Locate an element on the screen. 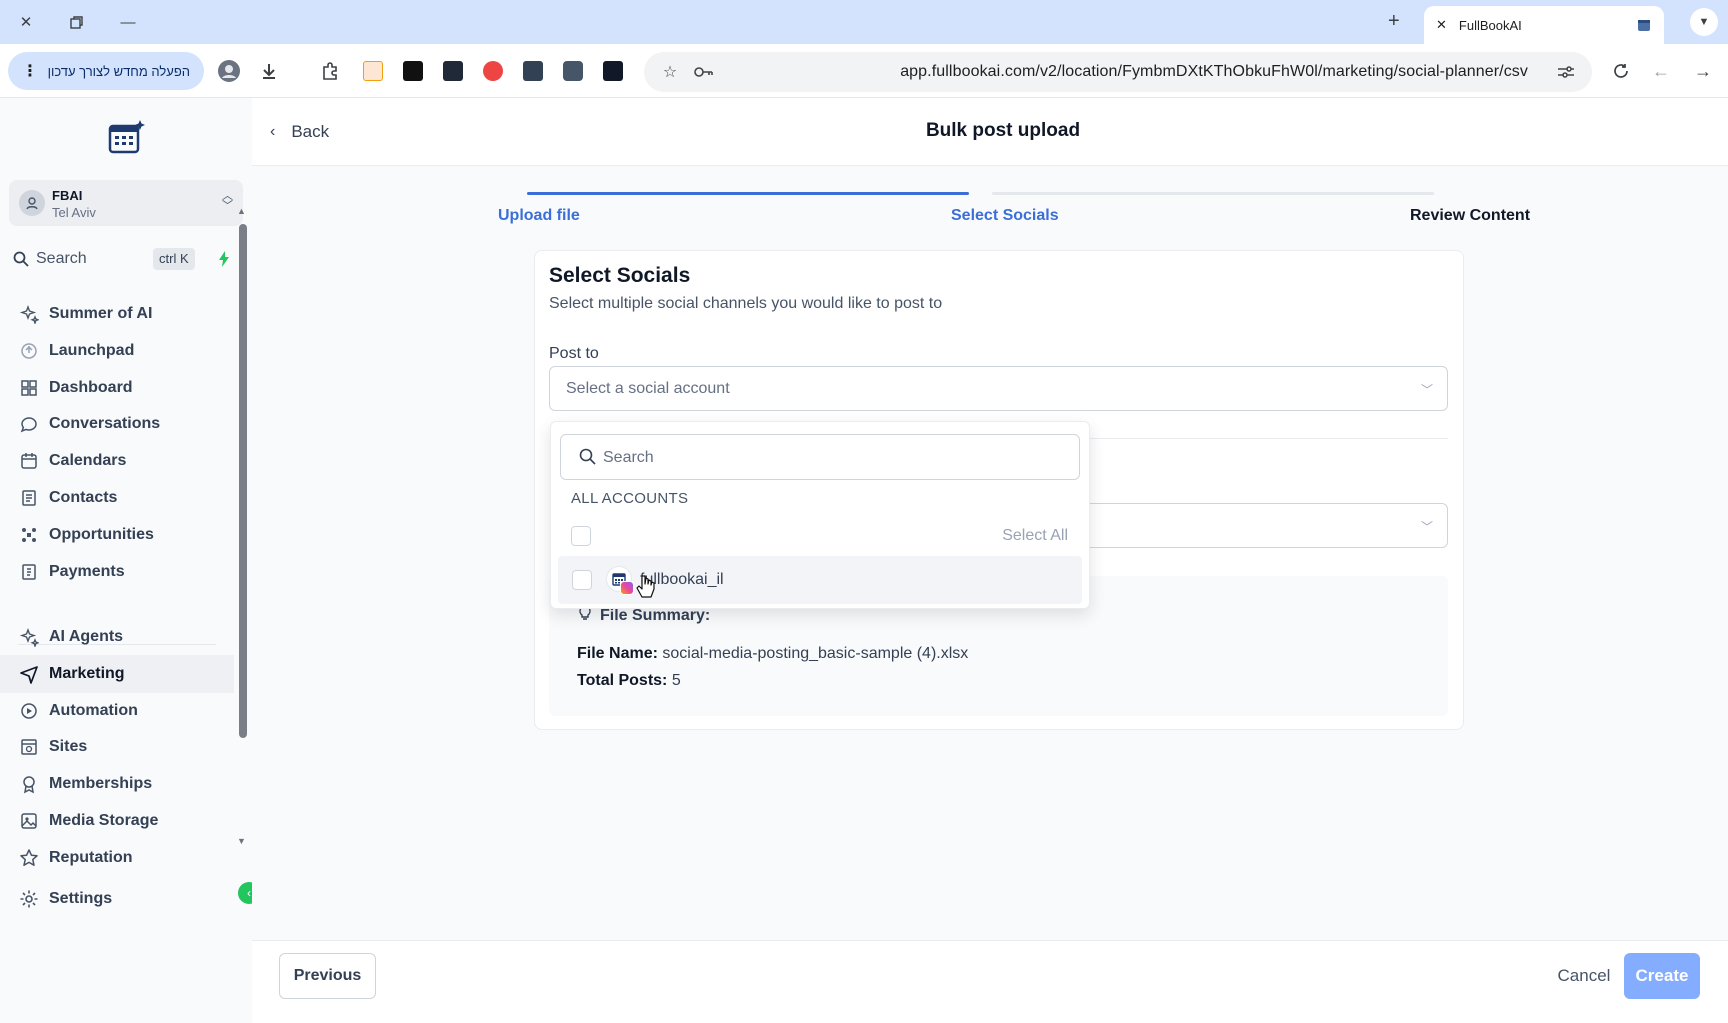 The image size is (1728, 1023). account-location: Tel Aviv is located at coordinates (74, 212).